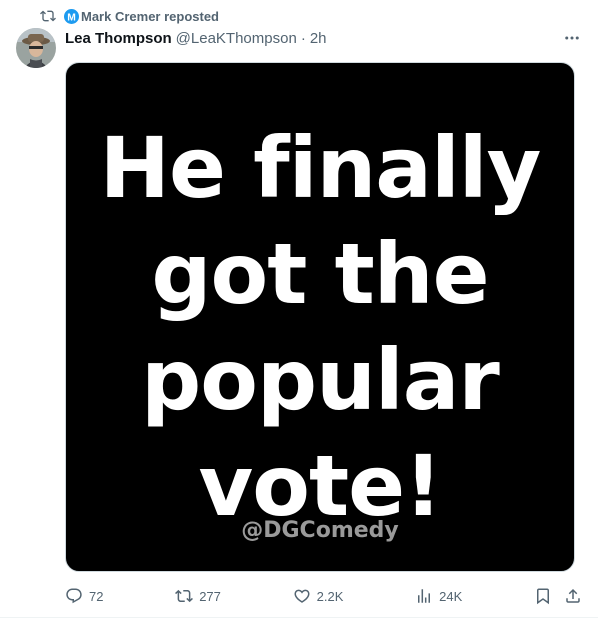 Image resolution: width=598 pixels, height=618 pixels. What do you see at coordinates (558, 596) in the screenshot?
I see `action-group-right` at bounding box center [558, 596].